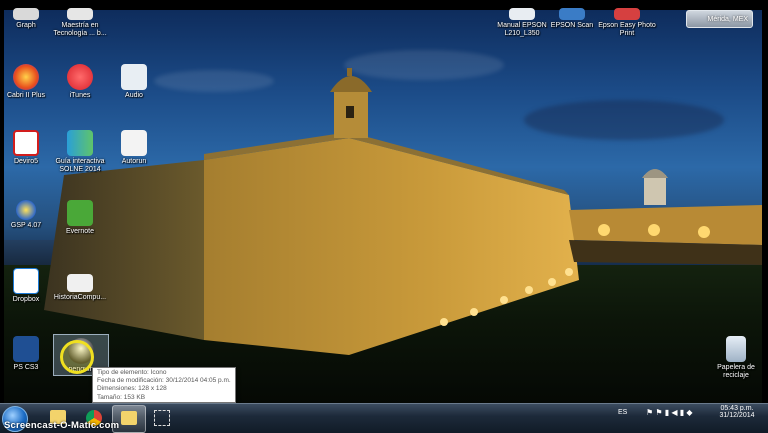 The height and width of the screenshot is (433, 768). What do you see at coordinates (80, 213) in the screenshot?
I see `evernote-icon` at bounding box center [80, 213].